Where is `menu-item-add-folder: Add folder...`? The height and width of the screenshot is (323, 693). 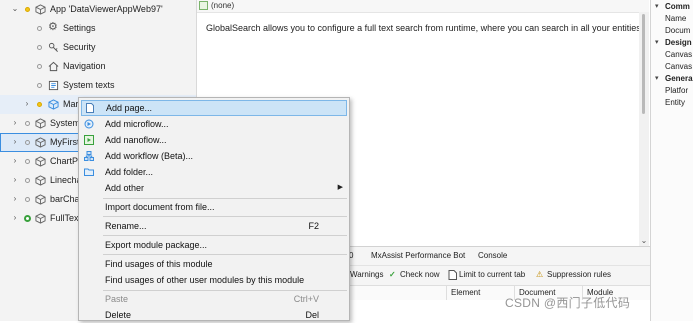
menu-item-add-folder: Add folder... is located at coordinates (214, 172).